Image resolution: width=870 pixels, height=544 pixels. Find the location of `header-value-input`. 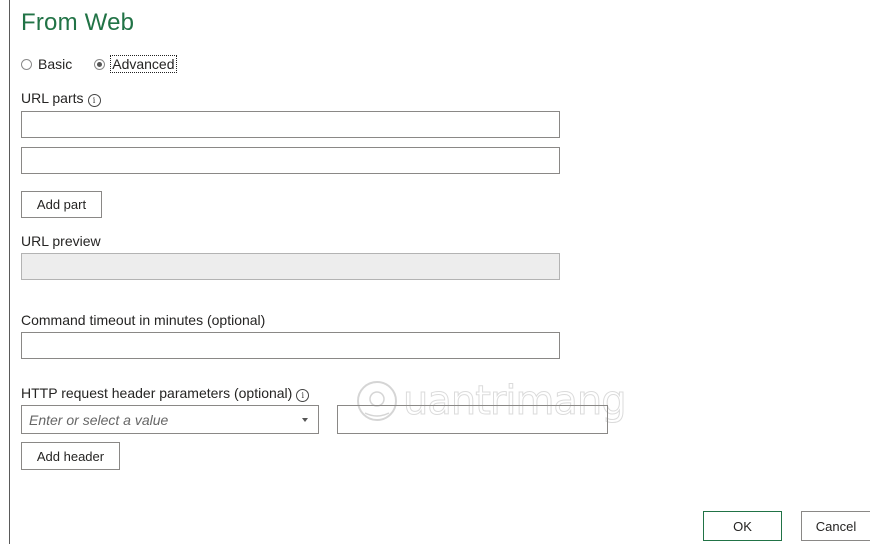

header-value-input is located at coordinates (472, 419).